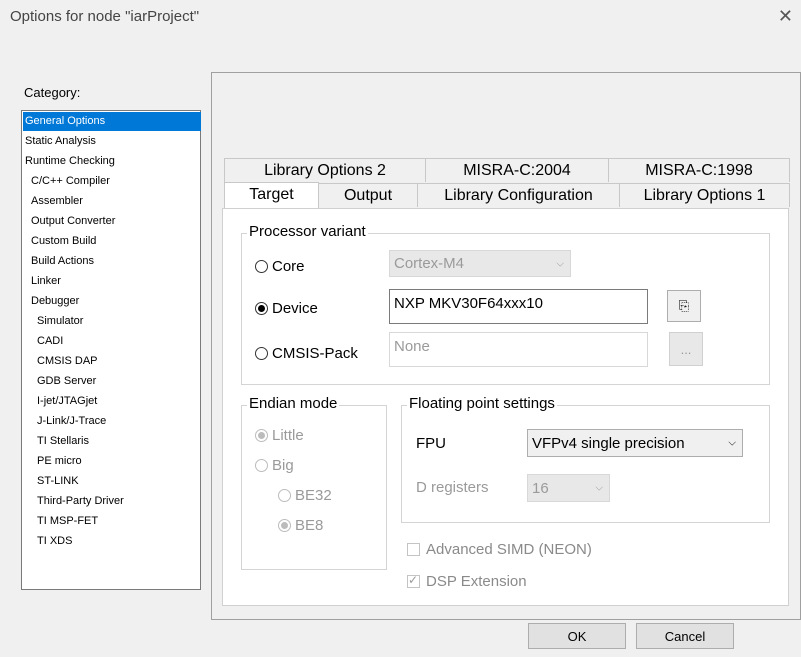  Describe the element at coordinates (60, 401) in the screenshot. I see `category-item-ijet-jtagjet: I-jet/JTAGjet` at that location.